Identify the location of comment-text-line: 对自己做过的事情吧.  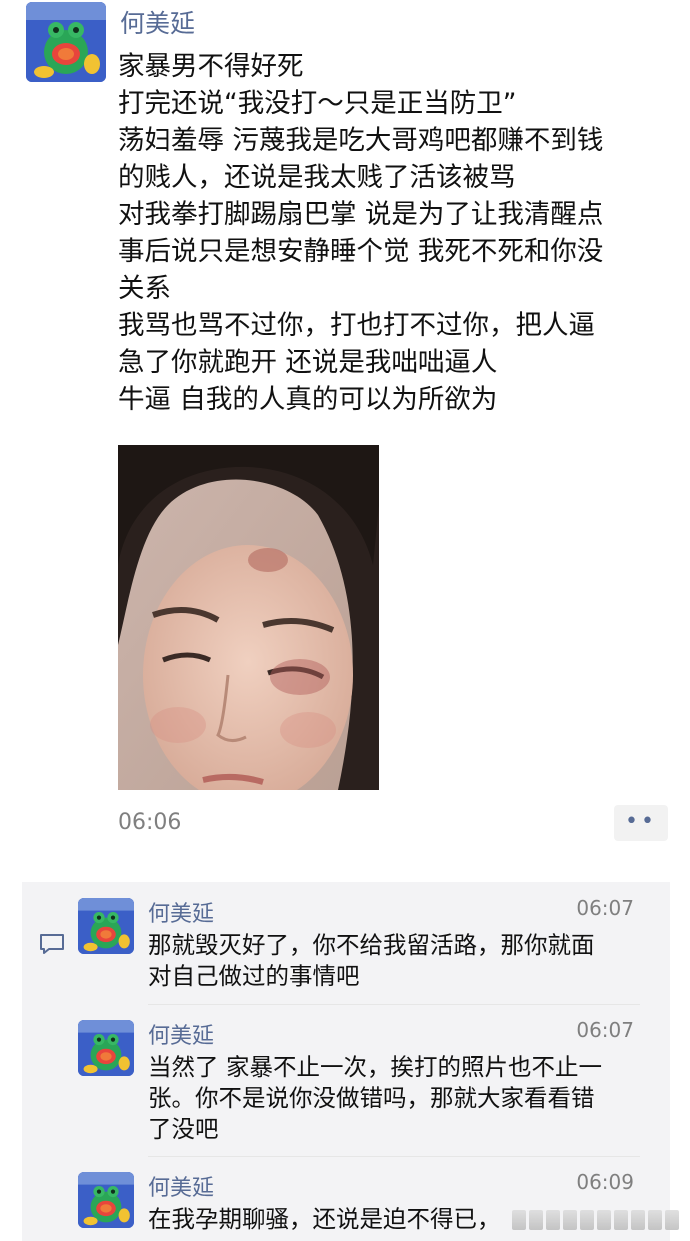
(254, 976).